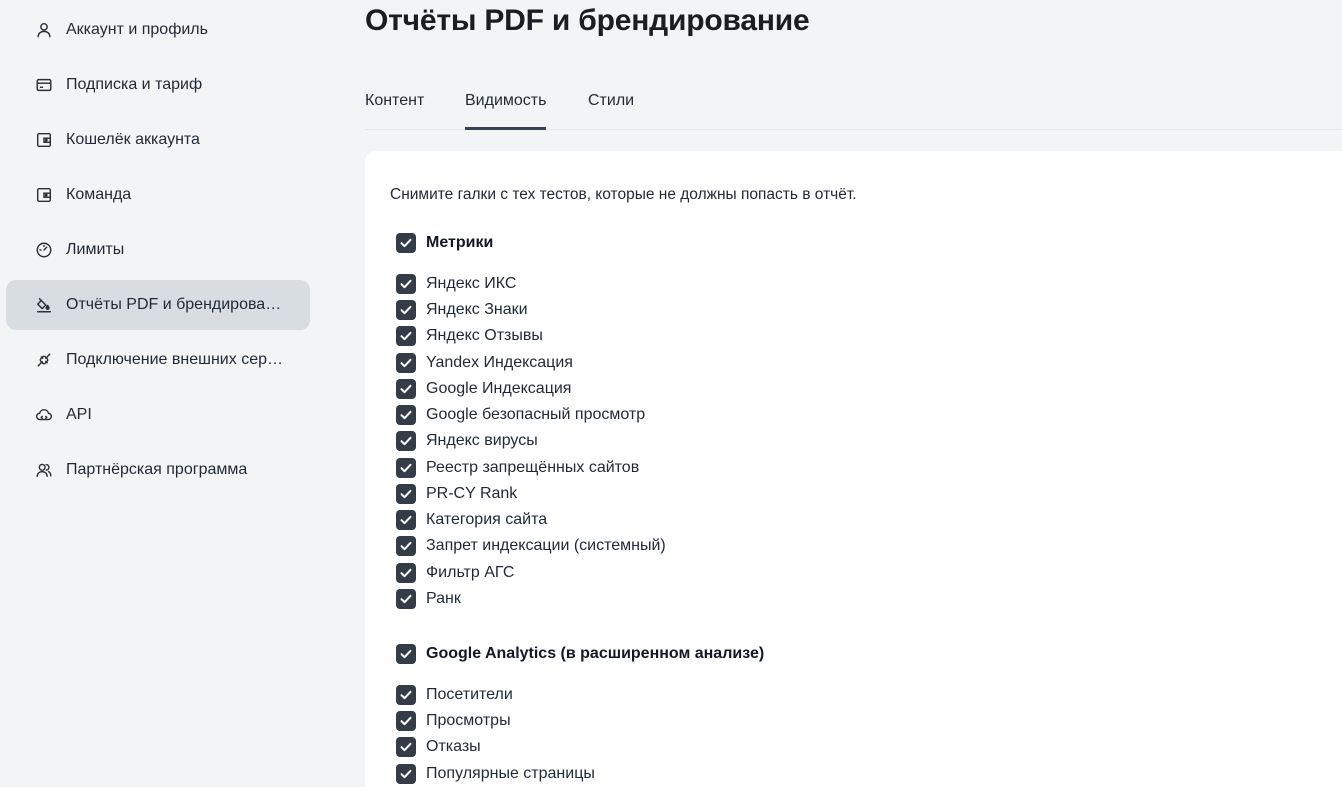  What do you see at coordinates (580, 654) in the screenshot?
I see `group-checkbox-google-analytics: Google Analytics (в расширенном анализе)` at bounding box center [580, 654].